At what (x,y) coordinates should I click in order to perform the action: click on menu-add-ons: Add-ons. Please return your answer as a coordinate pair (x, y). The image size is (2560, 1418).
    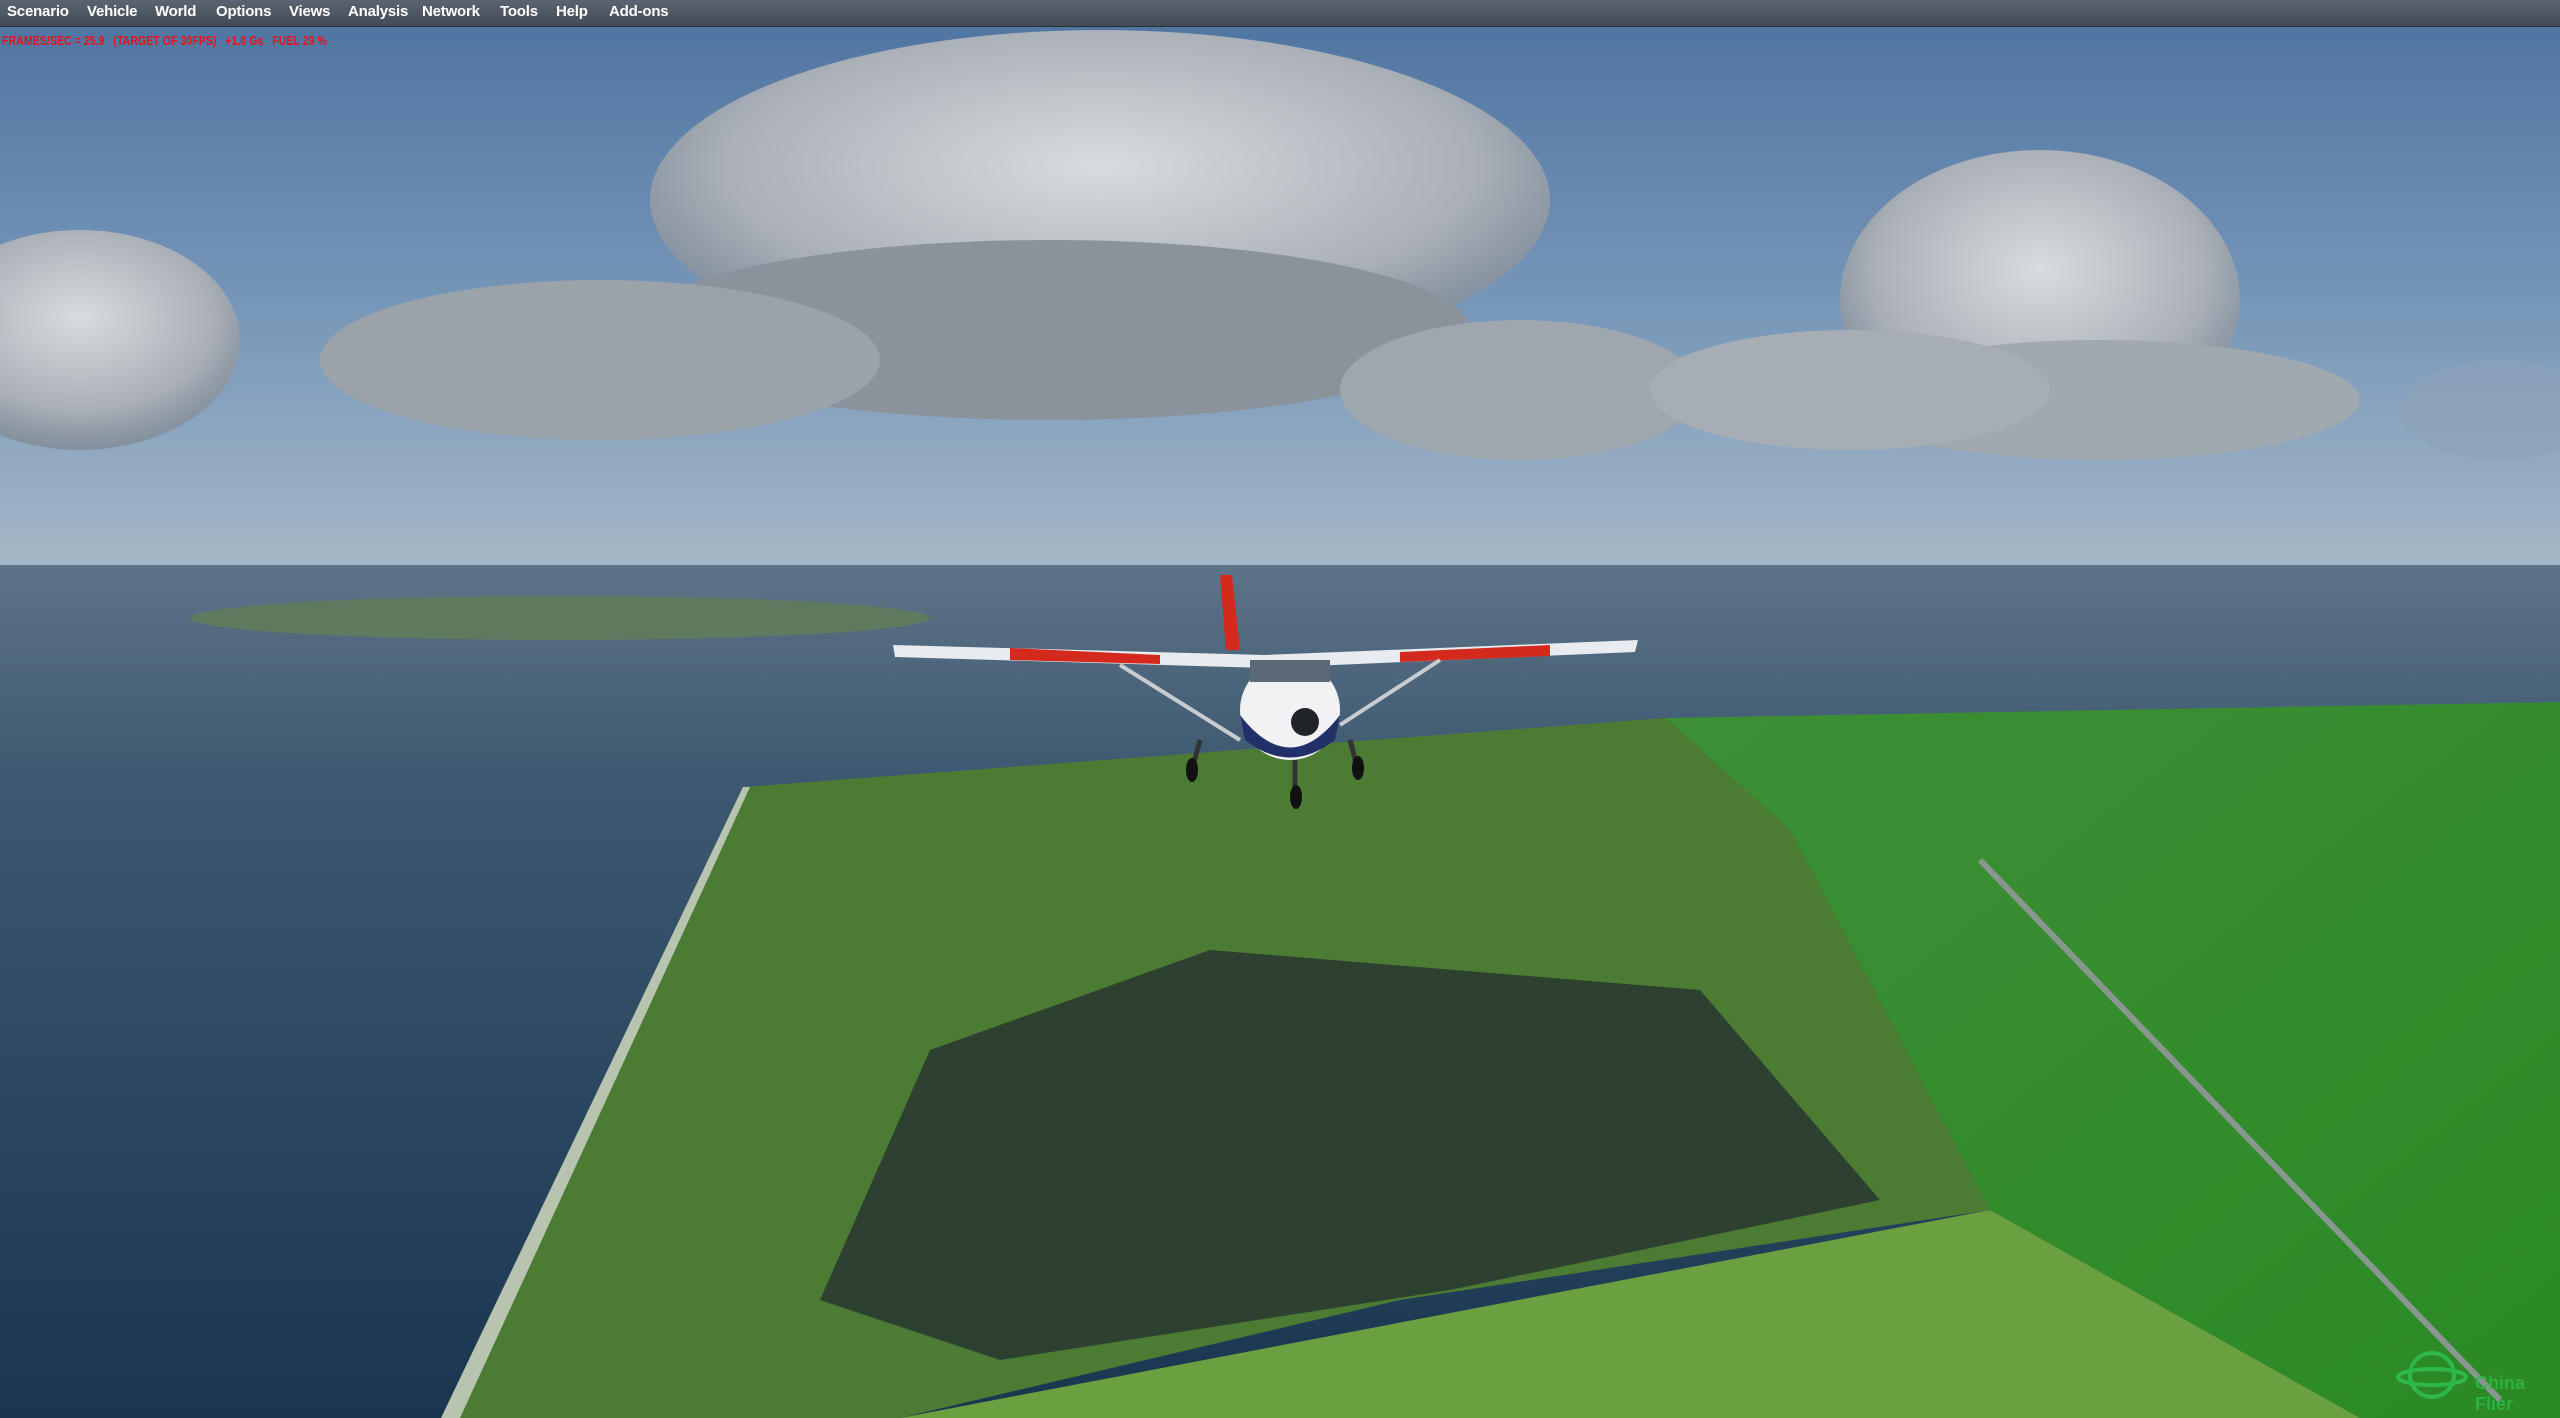
    Looking at the image, I should click on (639, 11).